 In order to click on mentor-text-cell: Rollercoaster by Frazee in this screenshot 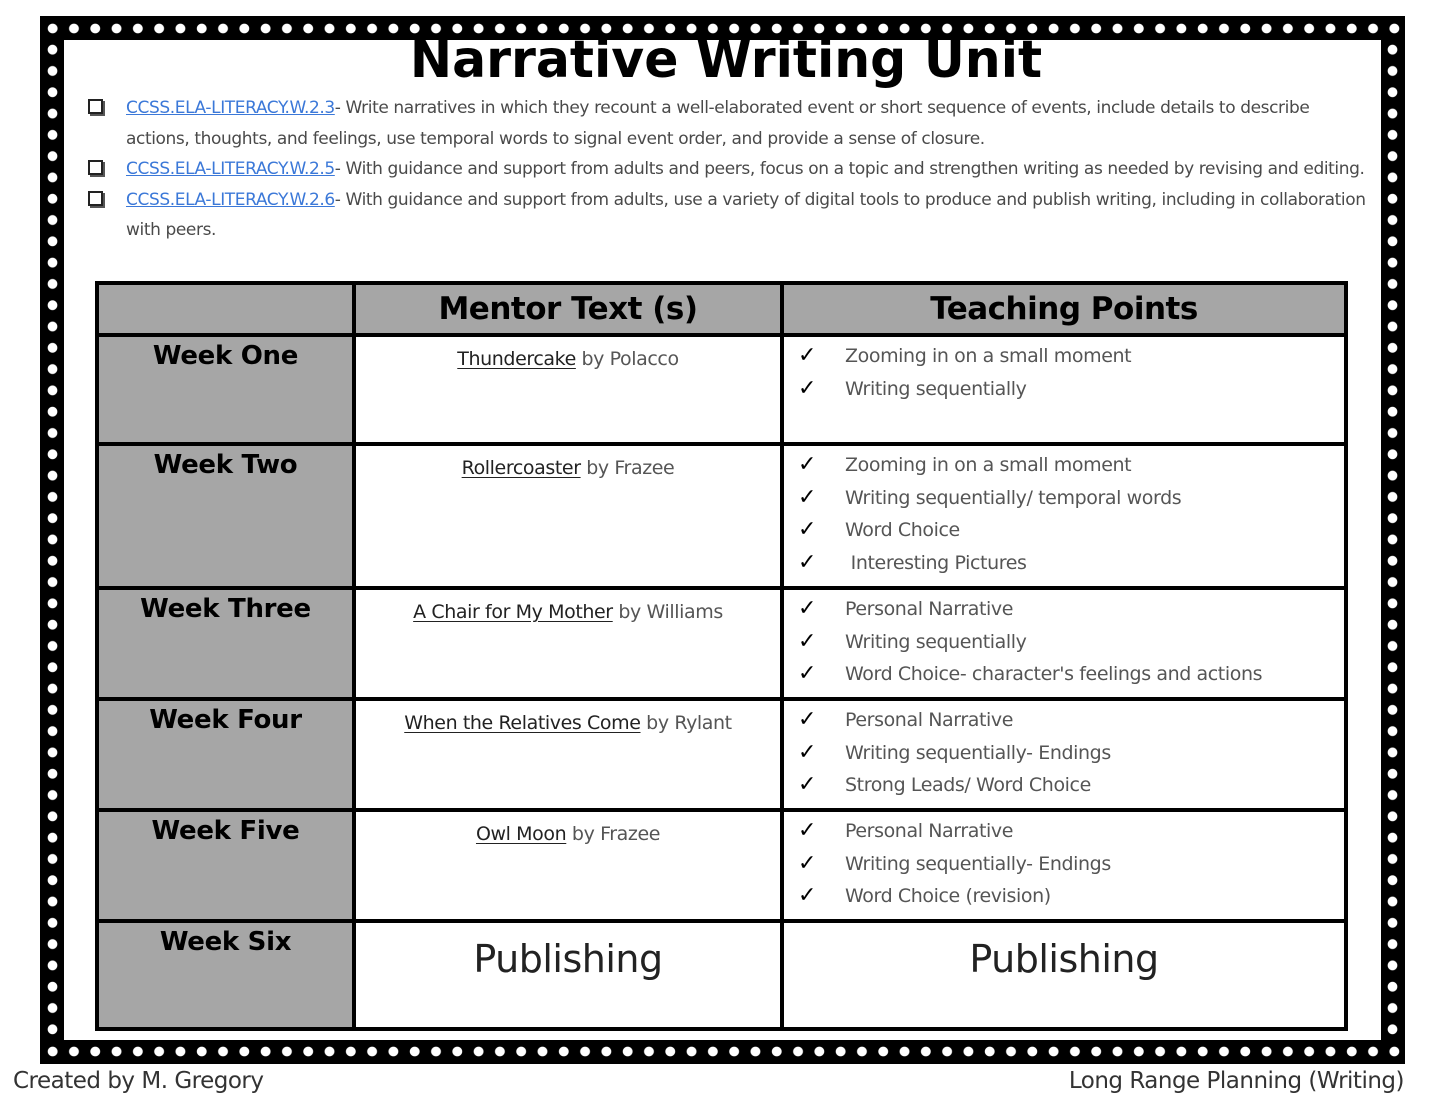, I will do `click(568, 516)`.